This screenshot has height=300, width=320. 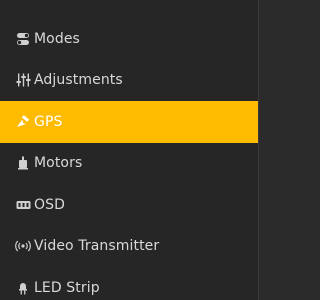 I want to click on led-icon, so click(x=23, y=288).